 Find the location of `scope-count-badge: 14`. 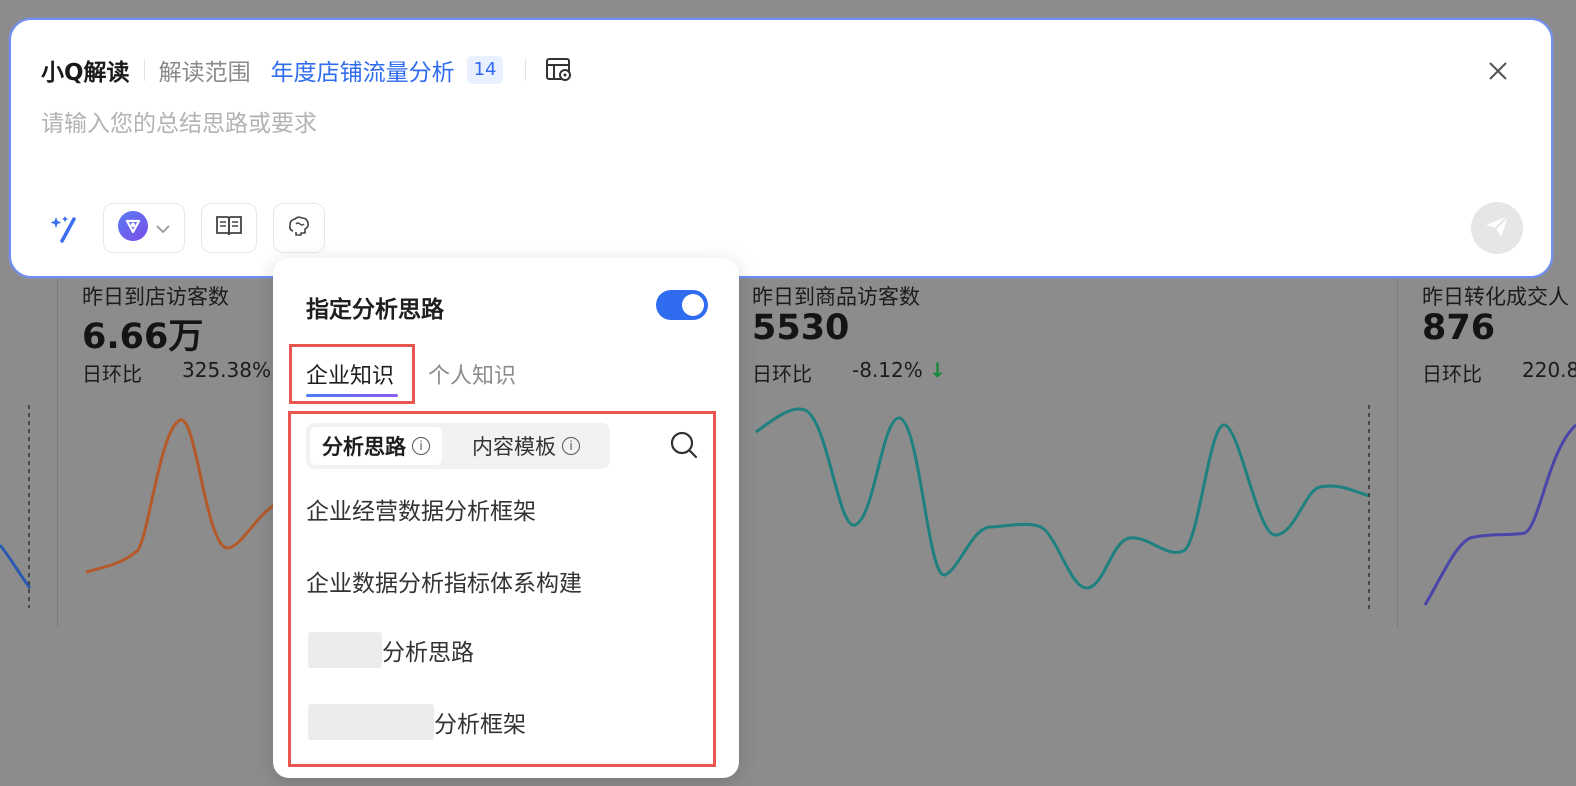

scope-count-badge: 14 is located at coordinates (485, 70).